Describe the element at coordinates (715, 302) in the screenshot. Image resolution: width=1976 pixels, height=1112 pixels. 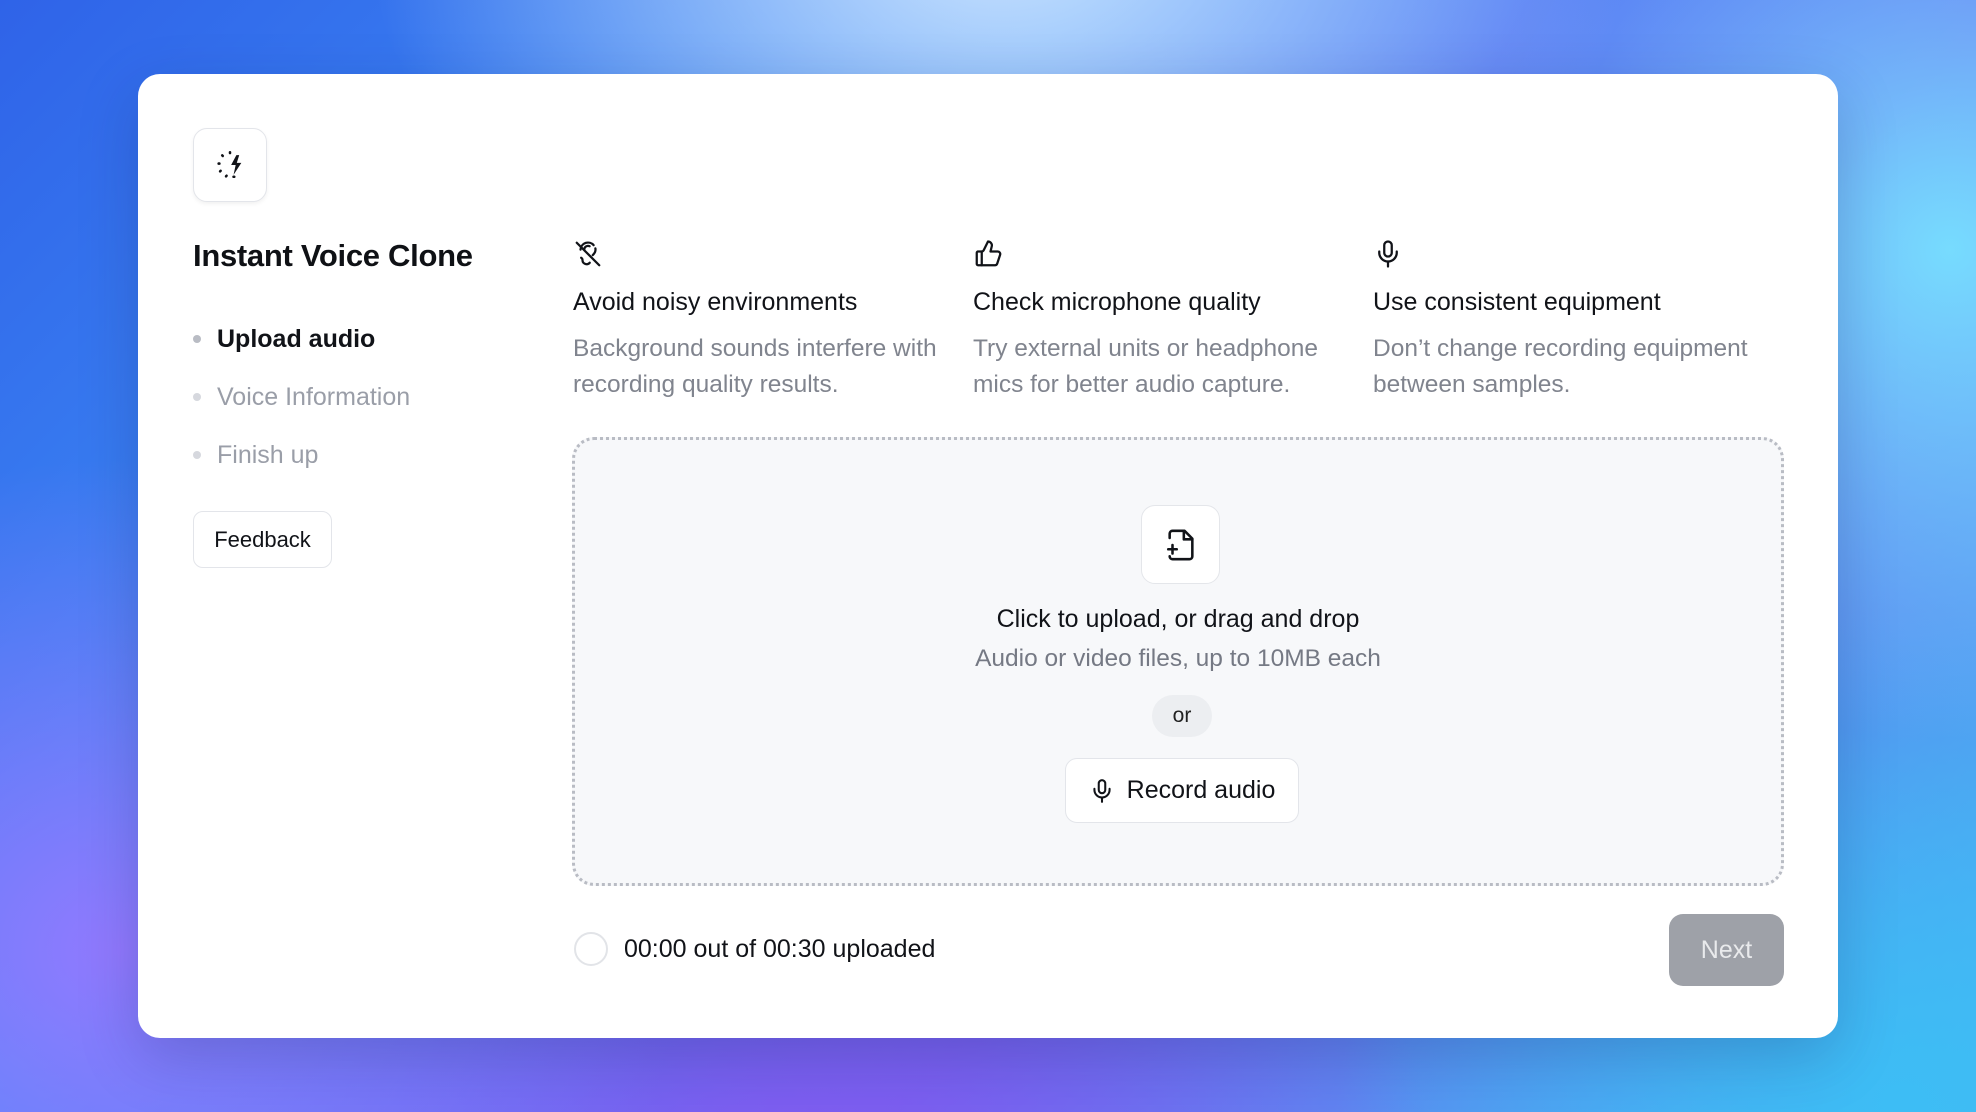
I see `tip-title: Avoid noisy environments` at that location.